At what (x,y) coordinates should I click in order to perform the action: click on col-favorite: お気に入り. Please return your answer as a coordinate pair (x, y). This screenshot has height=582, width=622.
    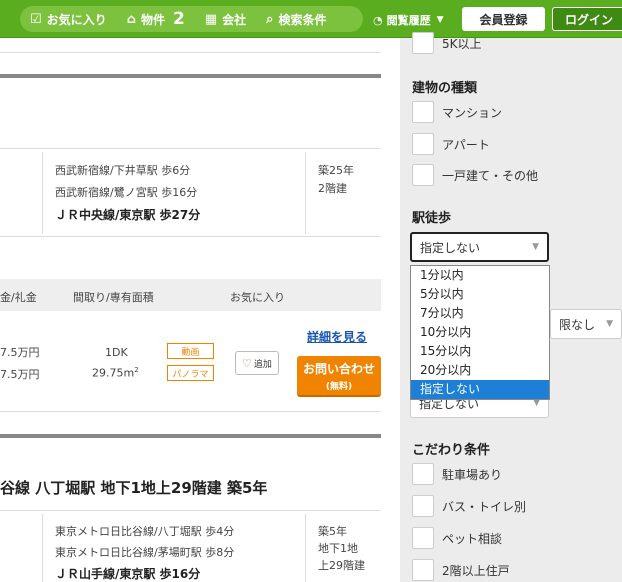
    Looking at the image, I should click on (257, 297).